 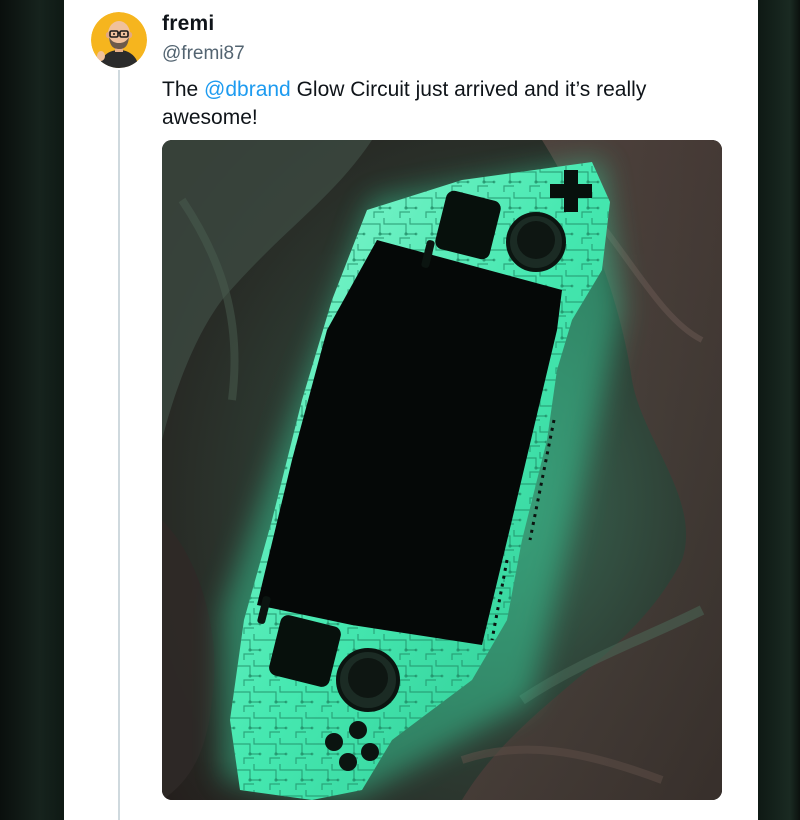 I want to click on display-name: fremi, so click(x=188, y=24).